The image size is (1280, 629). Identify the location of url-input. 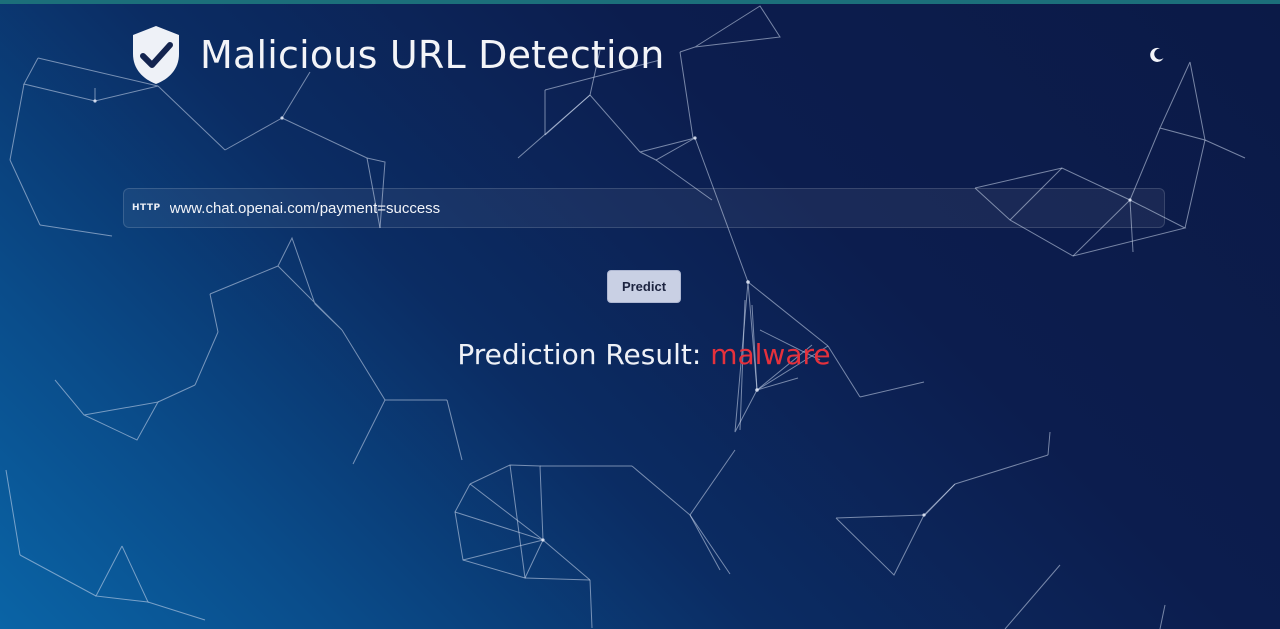
(666, 208).